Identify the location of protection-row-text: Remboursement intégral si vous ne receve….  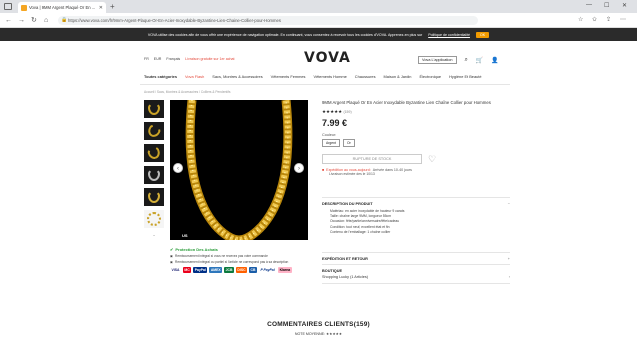
(221, 256).